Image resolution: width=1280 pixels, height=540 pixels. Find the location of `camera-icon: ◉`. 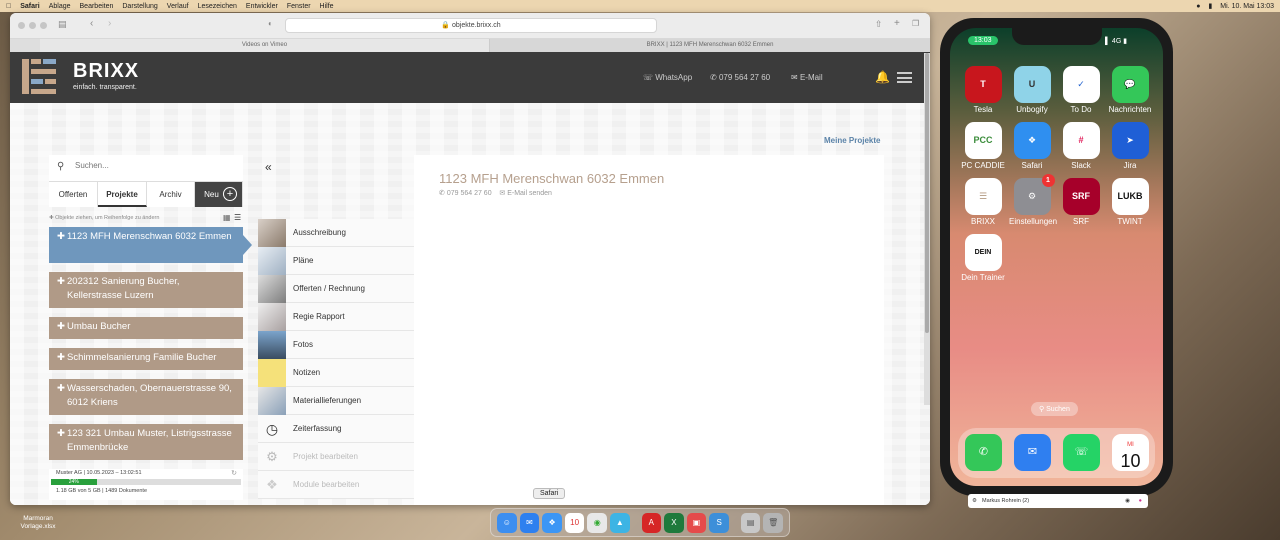

camera-icon: ◉ is located at coordinates (1127, 501).